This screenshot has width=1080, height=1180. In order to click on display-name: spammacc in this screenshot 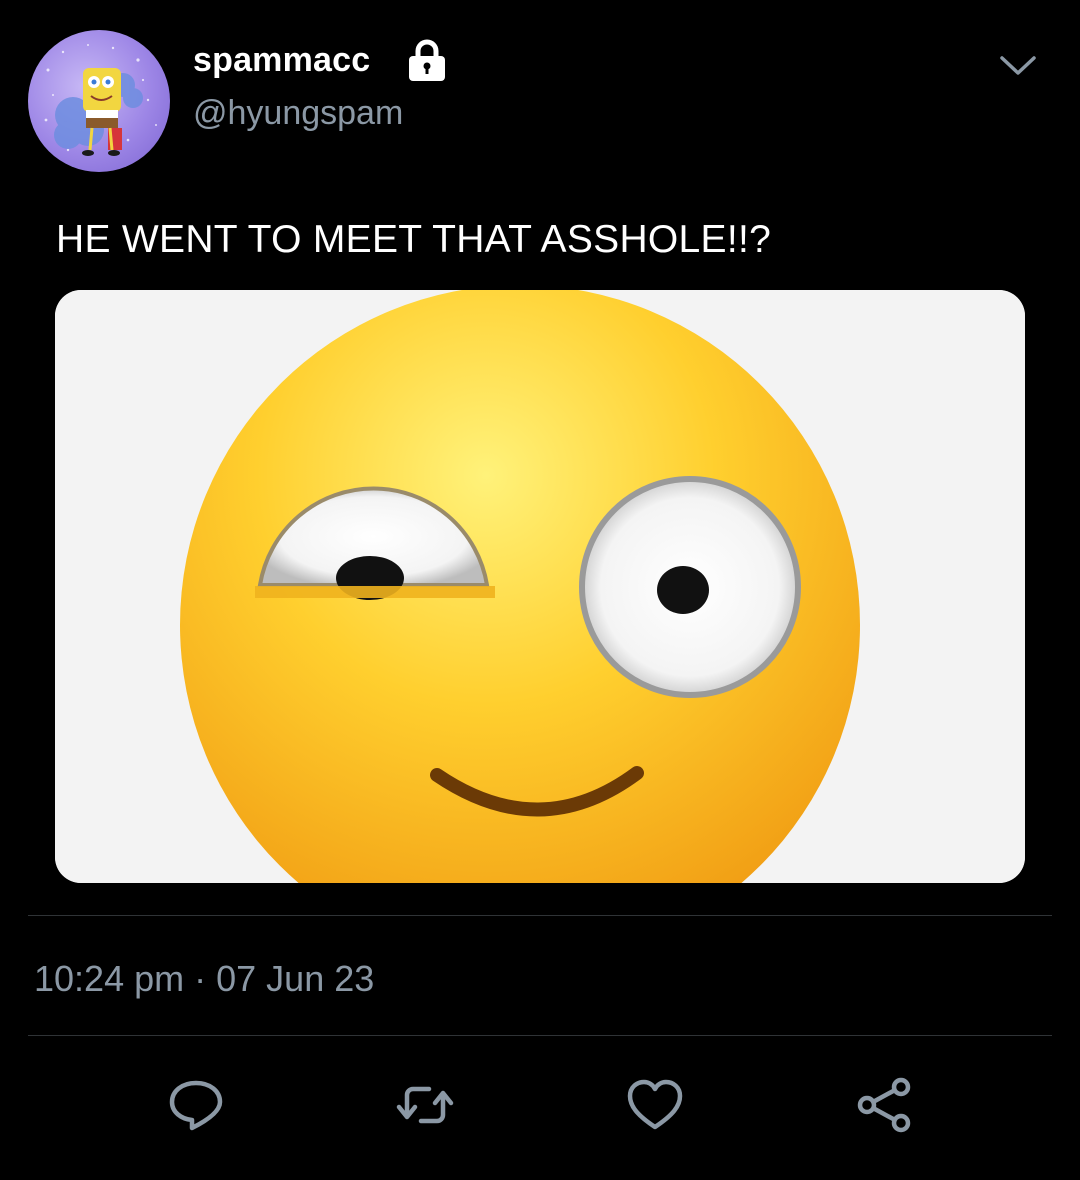, I will do `click(281, 60)`.